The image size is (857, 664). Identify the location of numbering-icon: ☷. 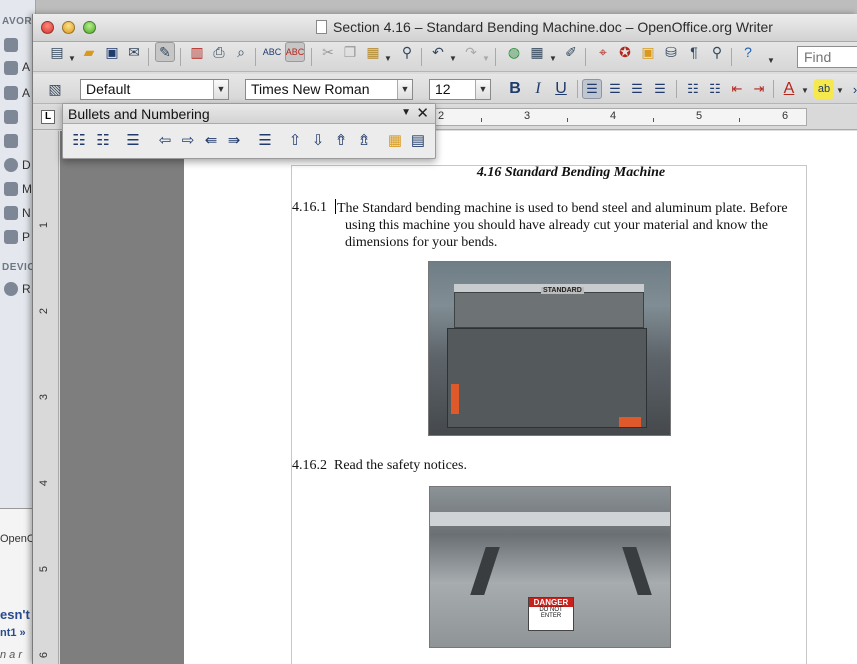
(693, 89).